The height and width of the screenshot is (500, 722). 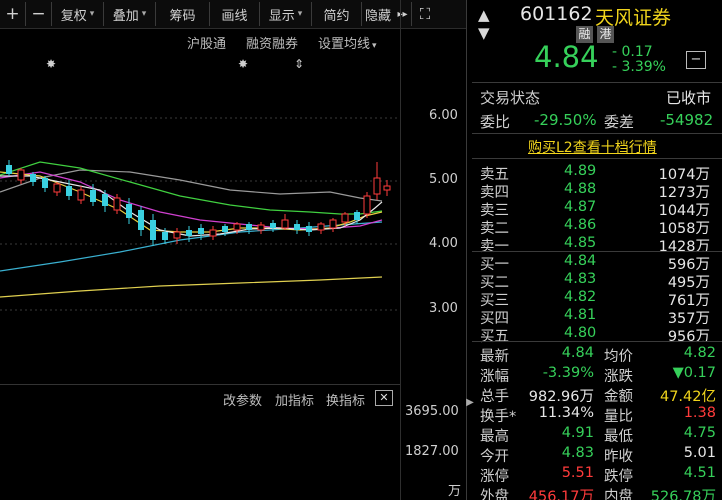 What do you see at coordinates (592, 147) in the screenshot?
I see `l2-purchase-link: 购买L2查看十档行情` at bounding box center [592, 147].